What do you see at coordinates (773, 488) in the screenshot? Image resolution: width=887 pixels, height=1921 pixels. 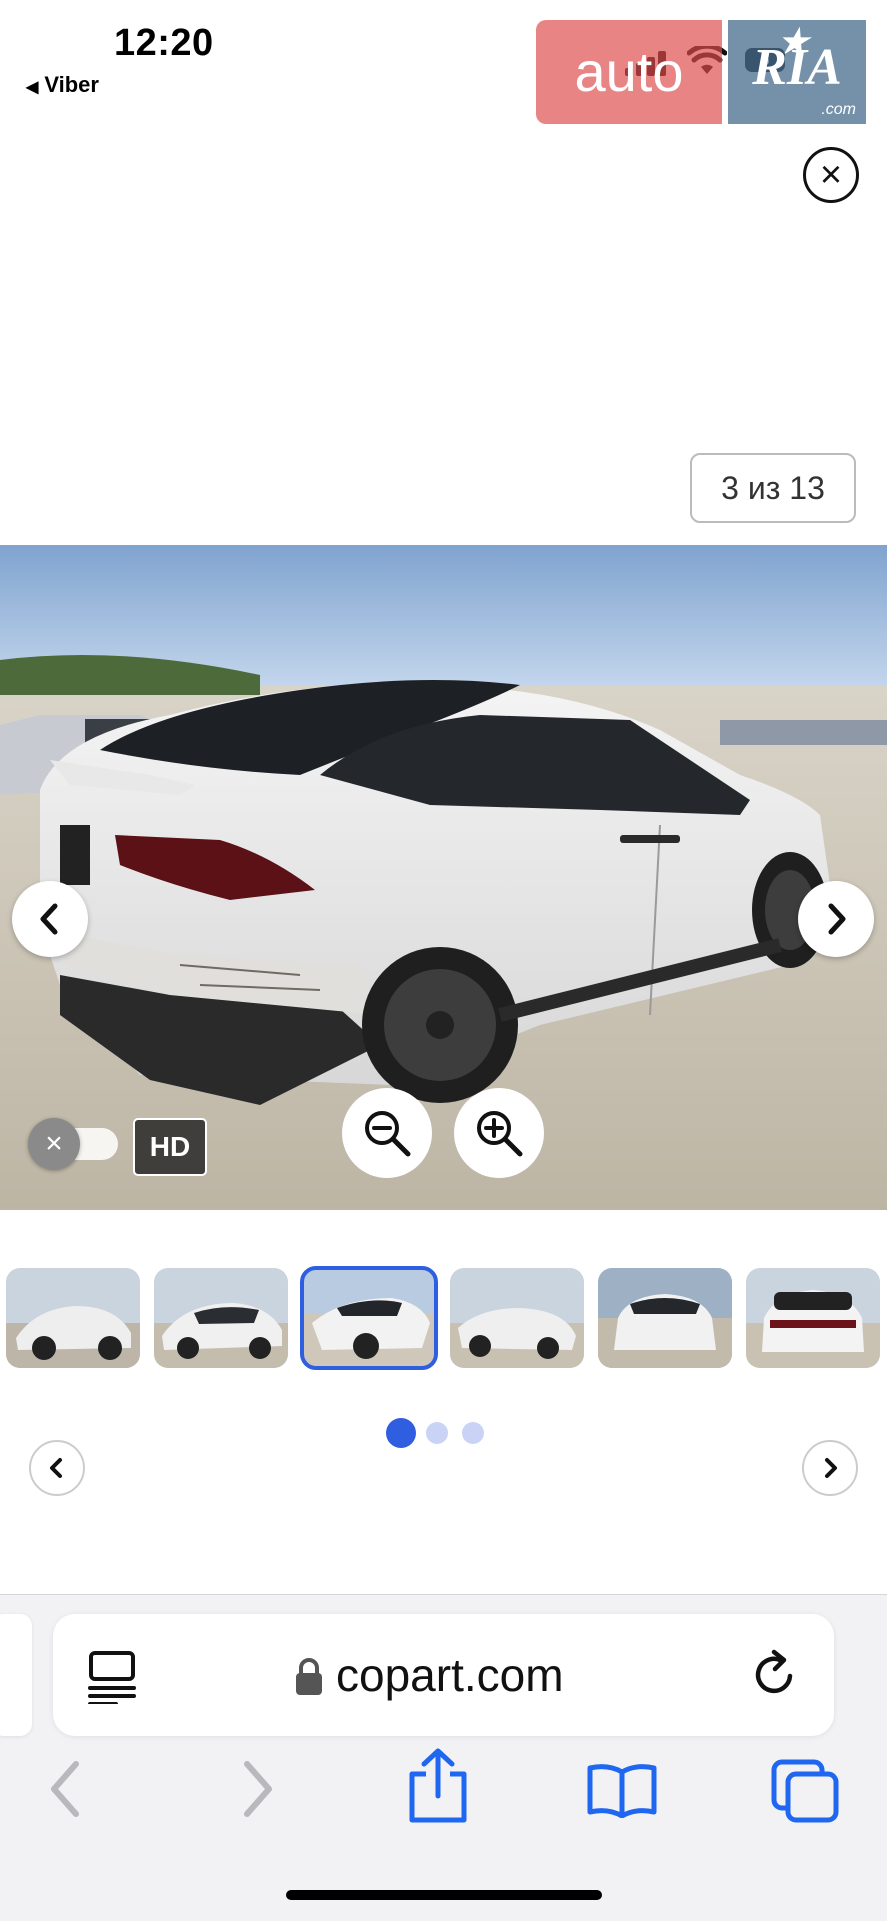 I see `photo-counter: 3 из 13` at bounding box center [773, 488].